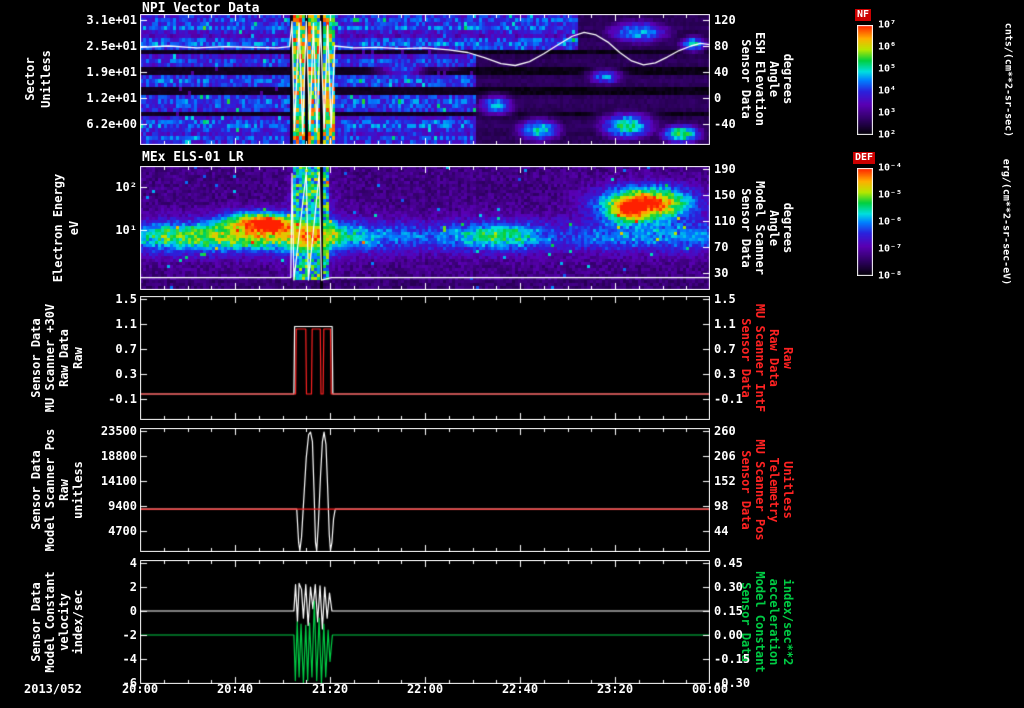  Describe the element at coordinates (725, 431) in the screenshot. I see `y-tick-label-right: 260` at that location.